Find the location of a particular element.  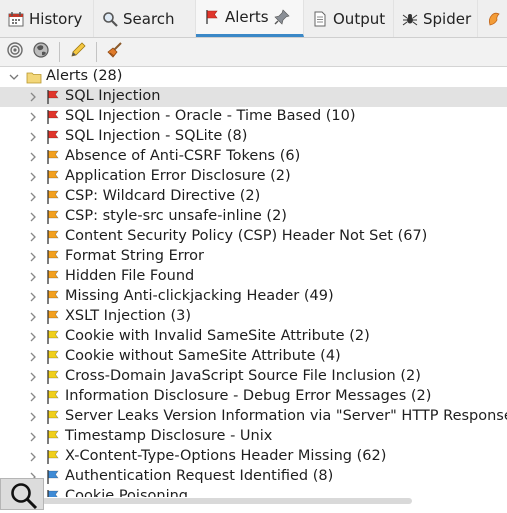

scope-button is located at coordinates (41, 52).